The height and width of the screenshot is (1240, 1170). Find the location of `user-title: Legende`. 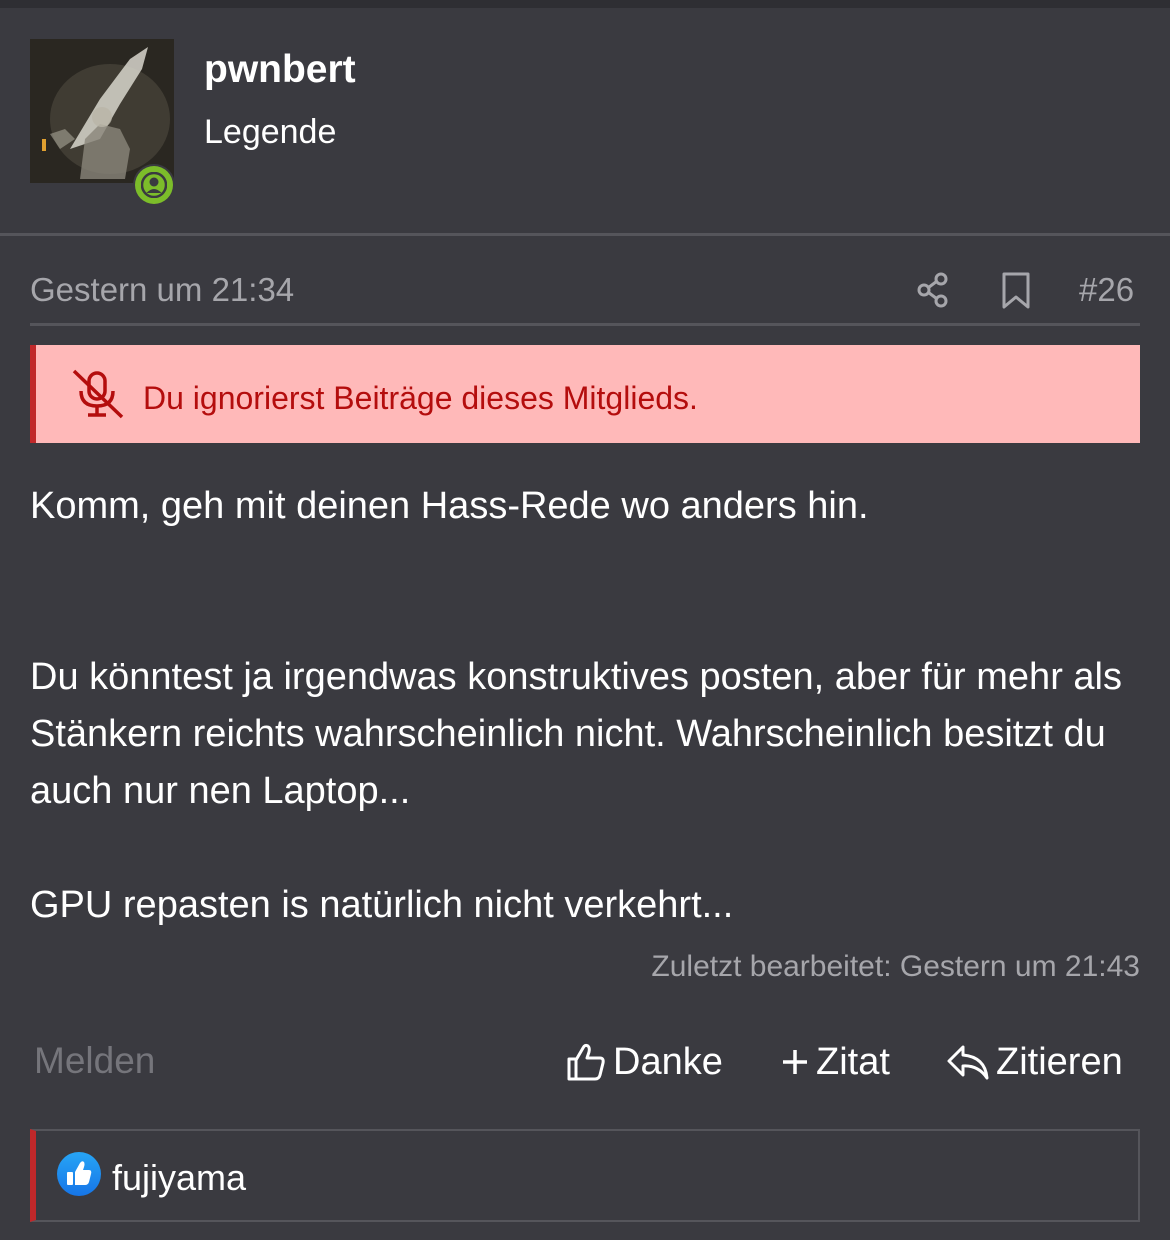

user-title: Legende is located at coordinates (270, 132).